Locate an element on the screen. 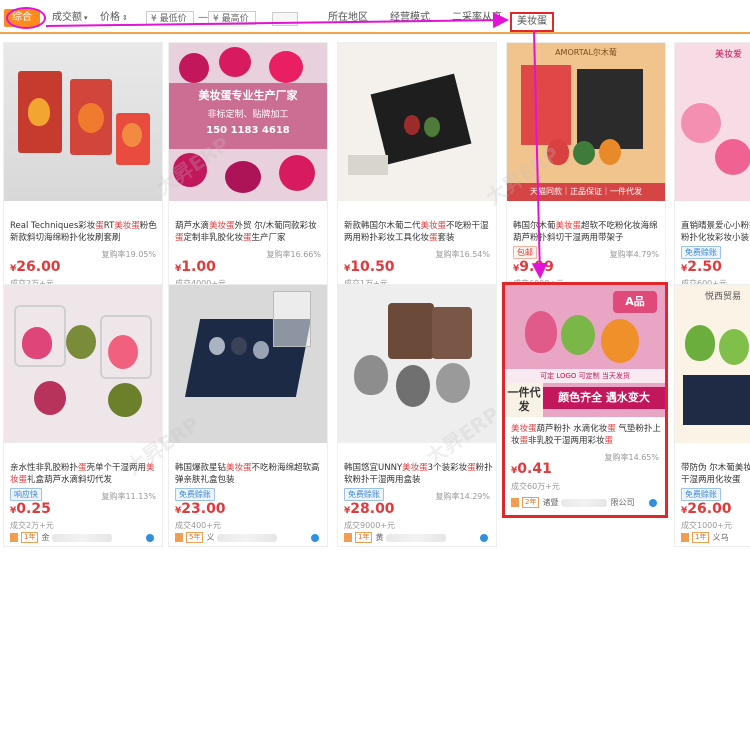 The height and width of the screenshot is (750, 750). supplier-location: 诸暨 is located at coordinates (550, 502).